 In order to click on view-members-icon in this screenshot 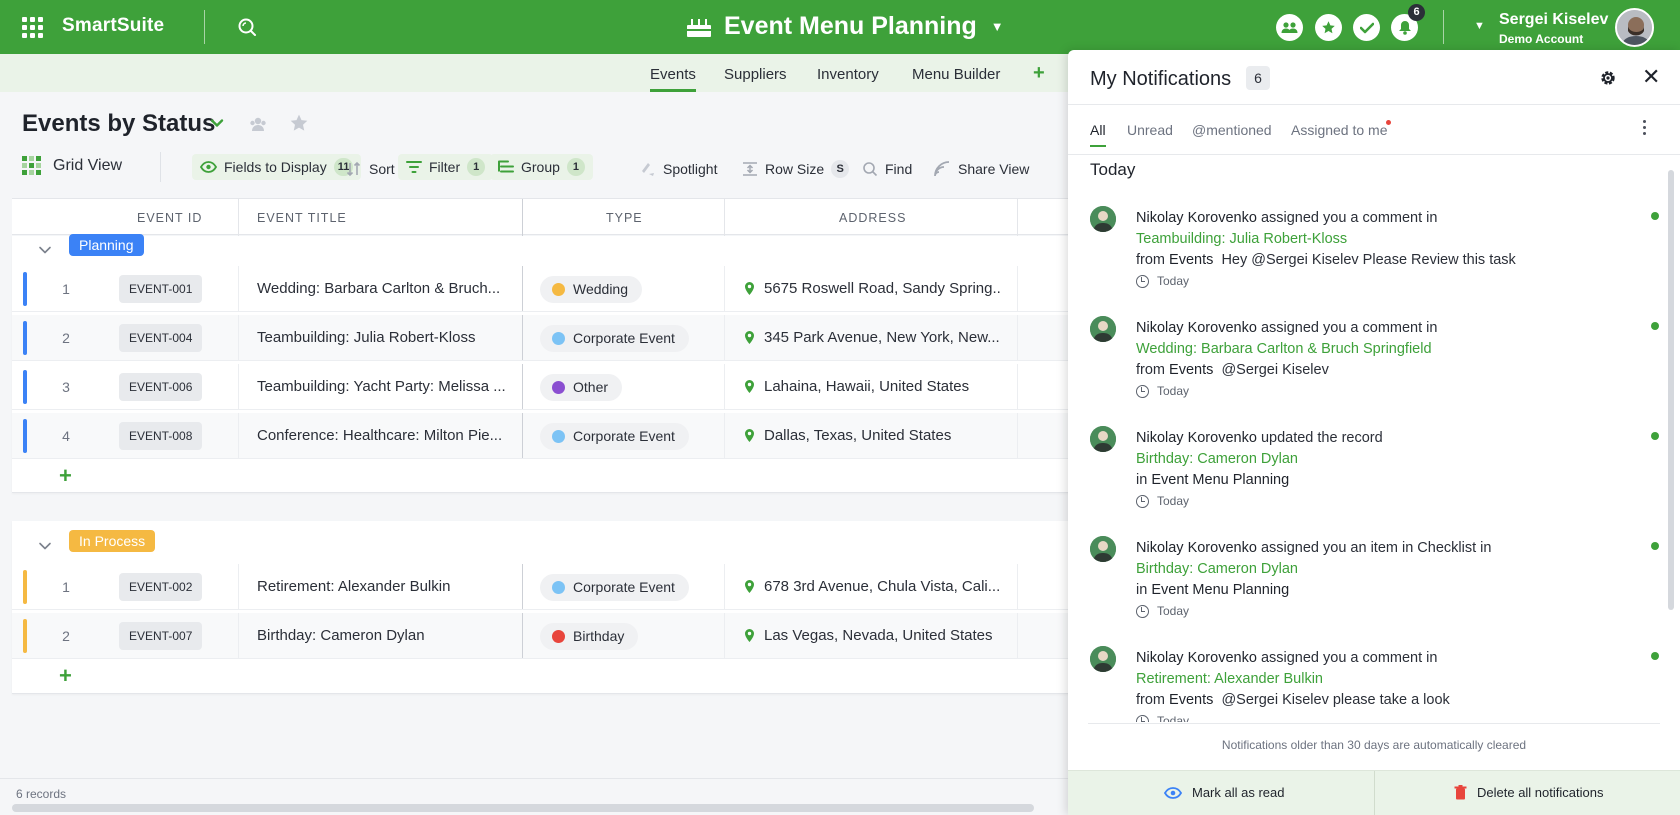, I will do `click(258, 126)`.